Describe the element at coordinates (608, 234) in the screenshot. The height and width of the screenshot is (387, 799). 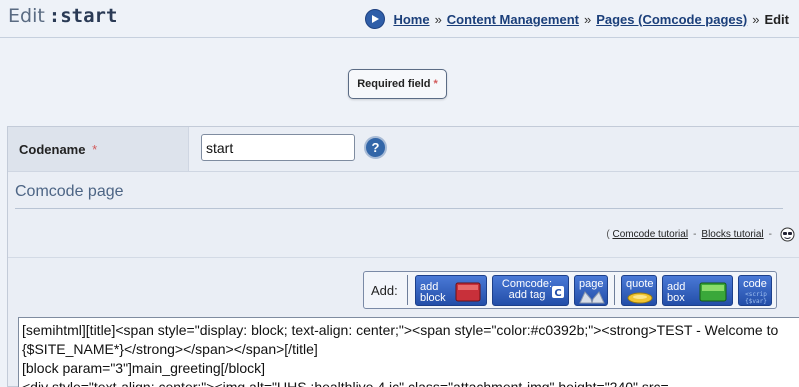
I see `tutorial-paren-open: (` at that location.